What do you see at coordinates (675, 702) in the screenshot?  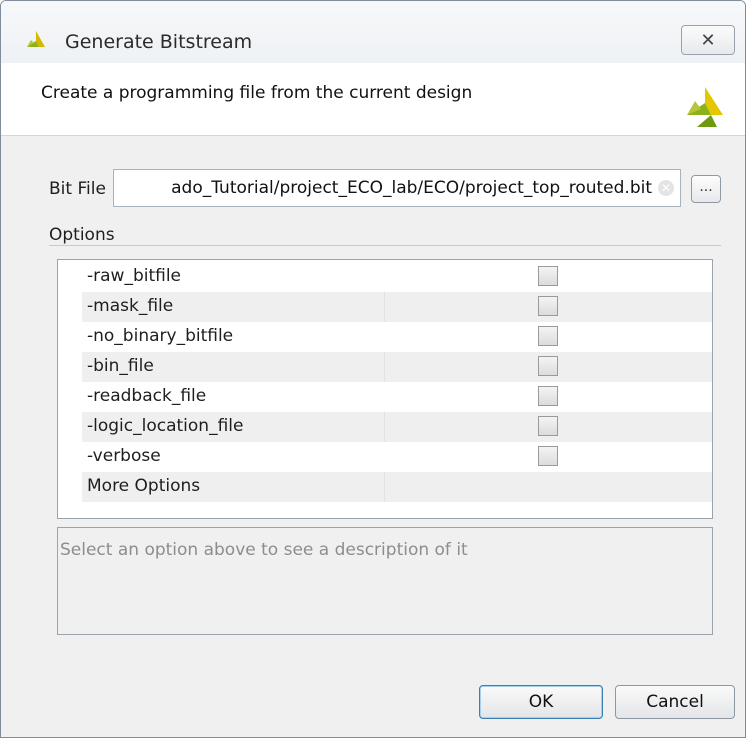 I see `cancel-button: Cancel` at bounding box center [675, 702].